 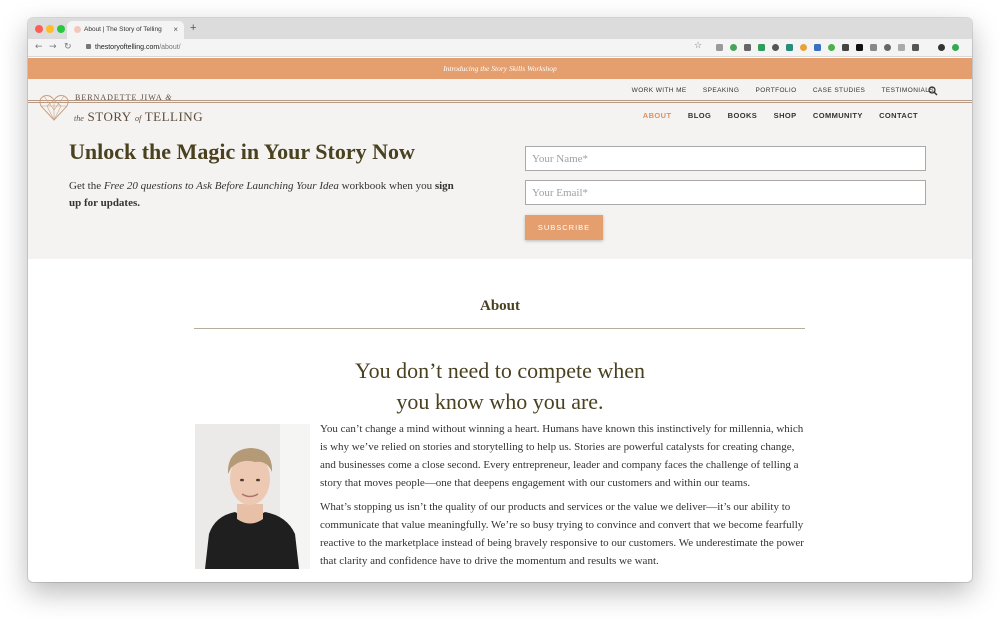 What do you see at coordinates (898, 115) in the screenshot?
I see `nav-contact: CONTACT` at bounding box center [898, 115].